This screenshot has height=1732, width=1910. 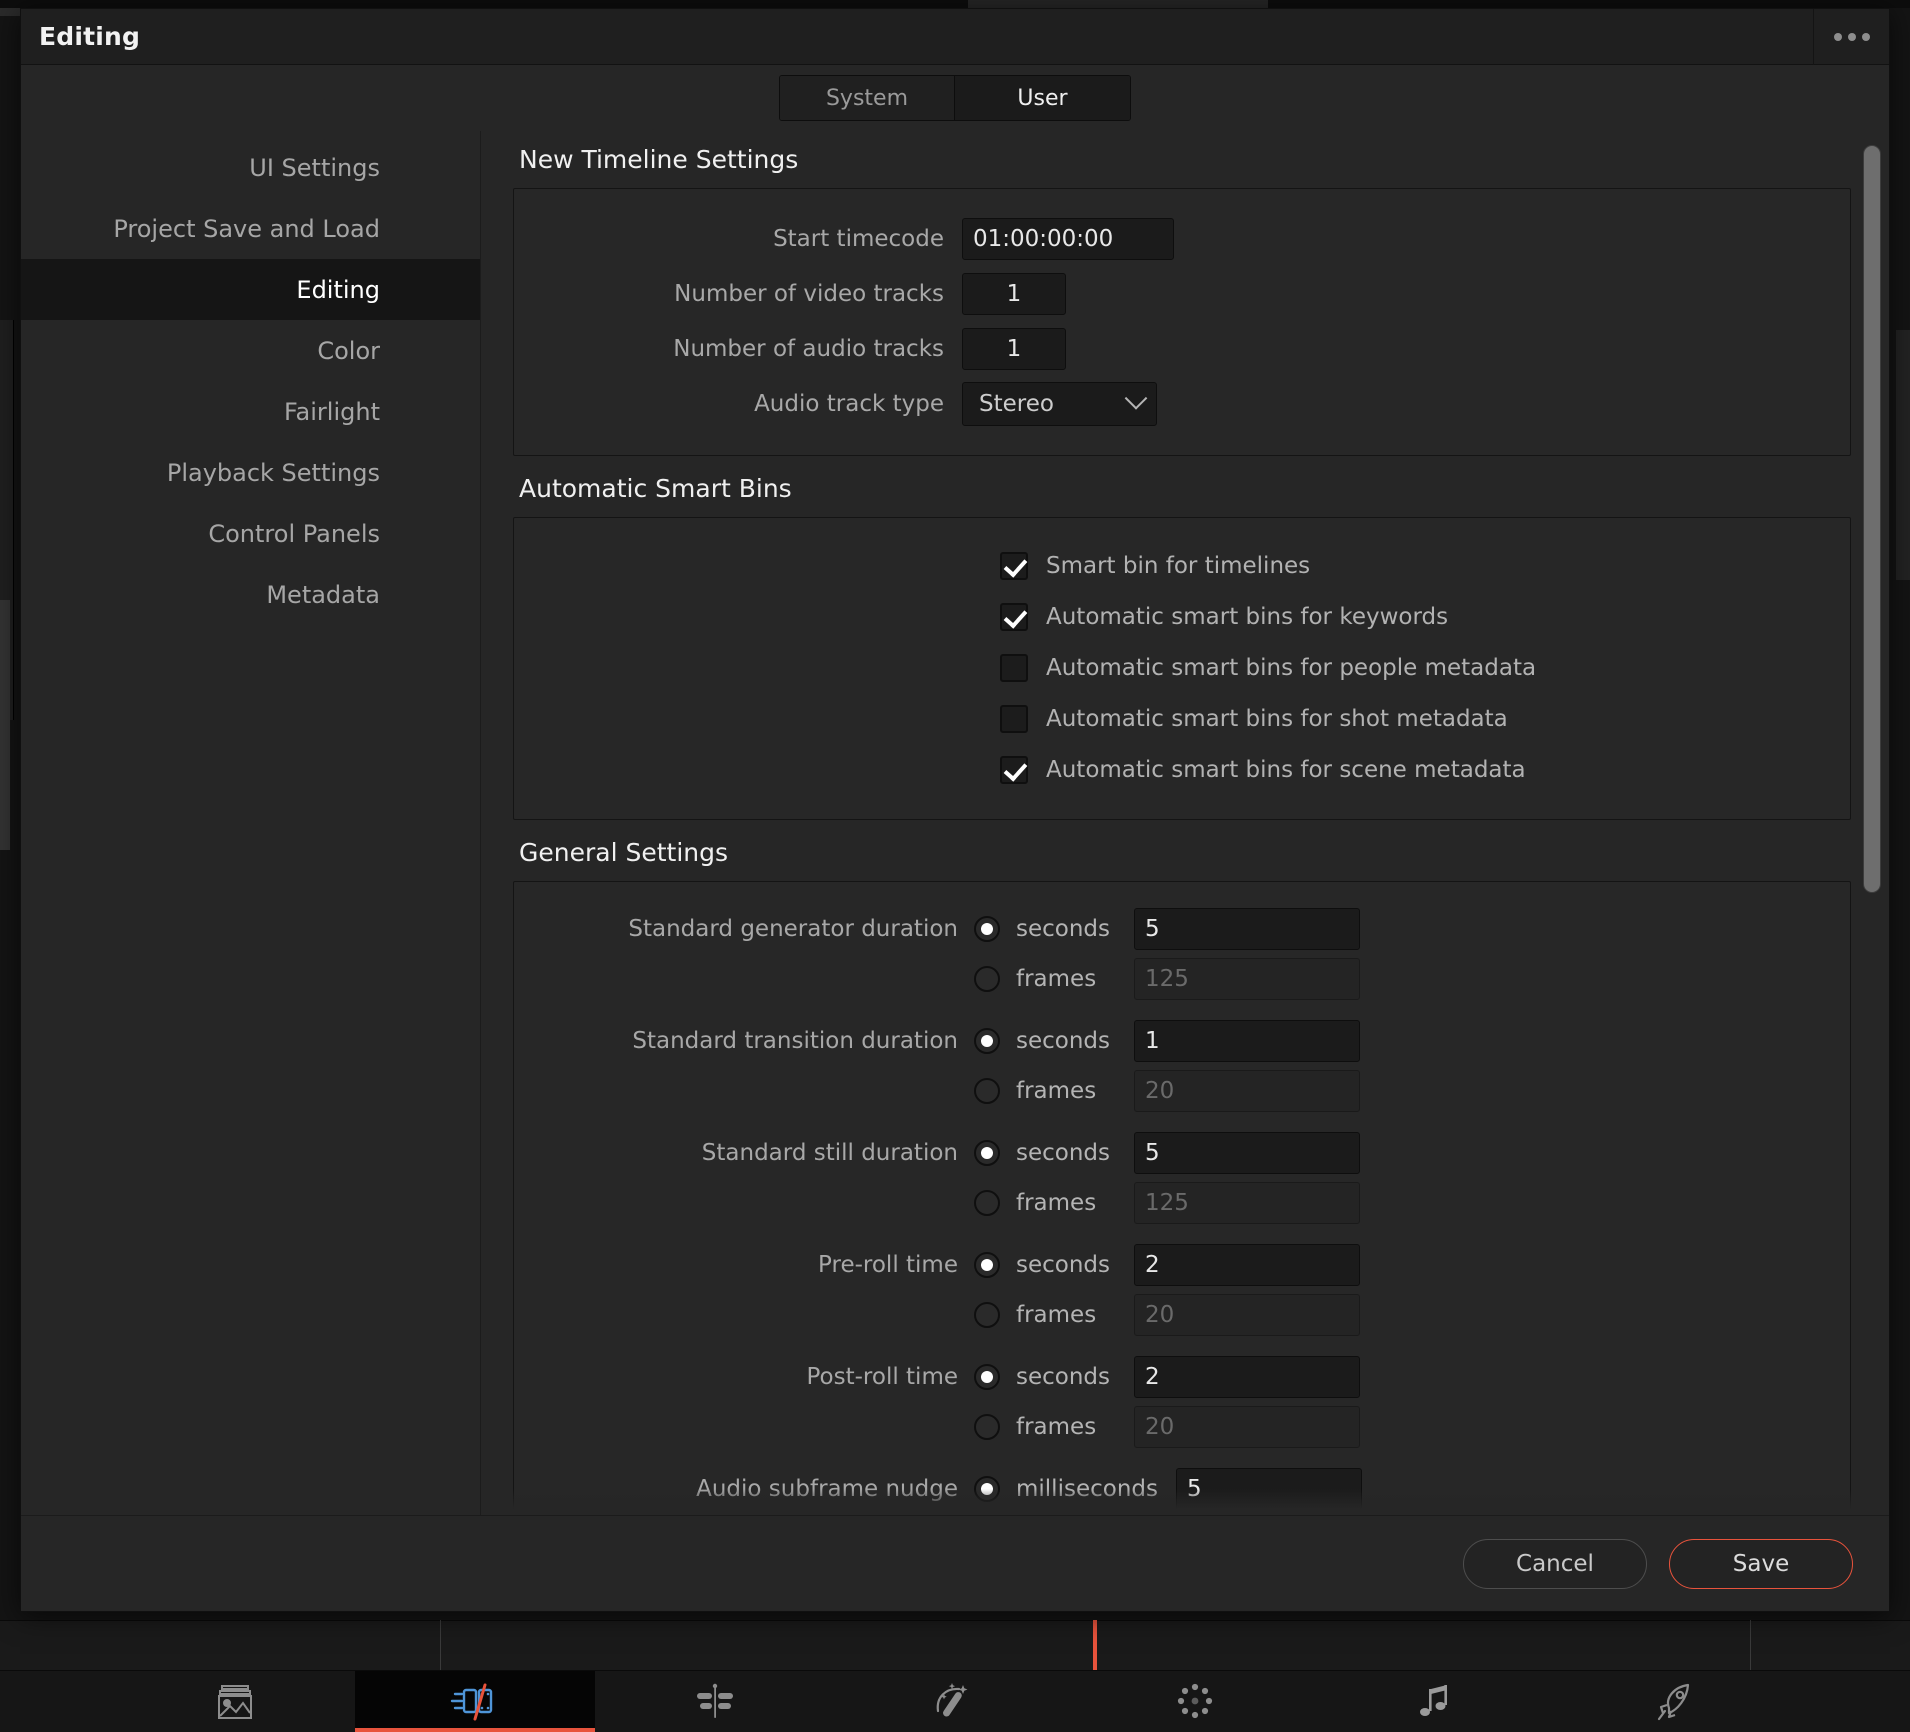 I want to click on audio-track-type-select: Stereo, so click(x=1059, y=403).